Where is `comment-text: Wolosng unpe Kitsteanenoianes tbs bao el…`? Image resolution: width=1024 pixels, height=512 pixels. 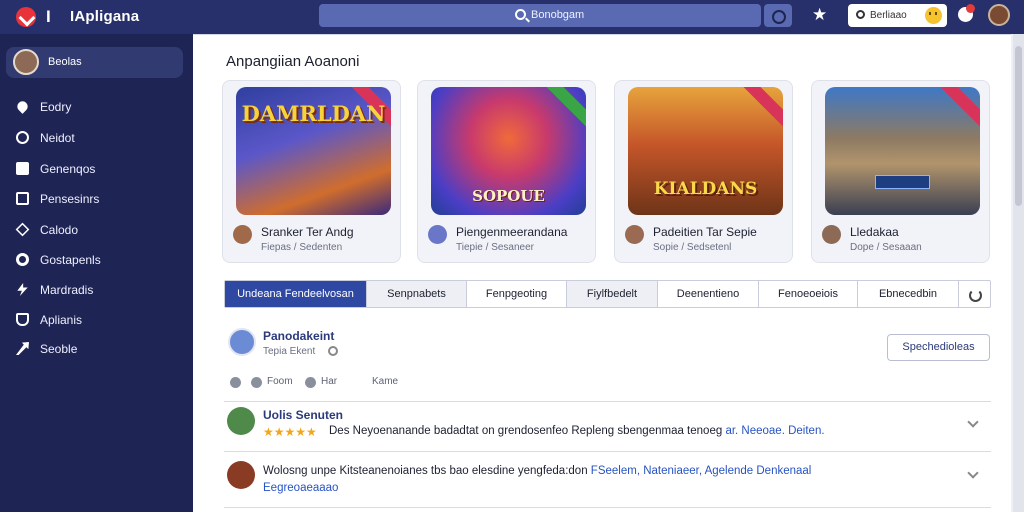 comment-text: Wolosng unpe Kitsteanenoianes tbs bao el… is located at coordinates (537, 471).